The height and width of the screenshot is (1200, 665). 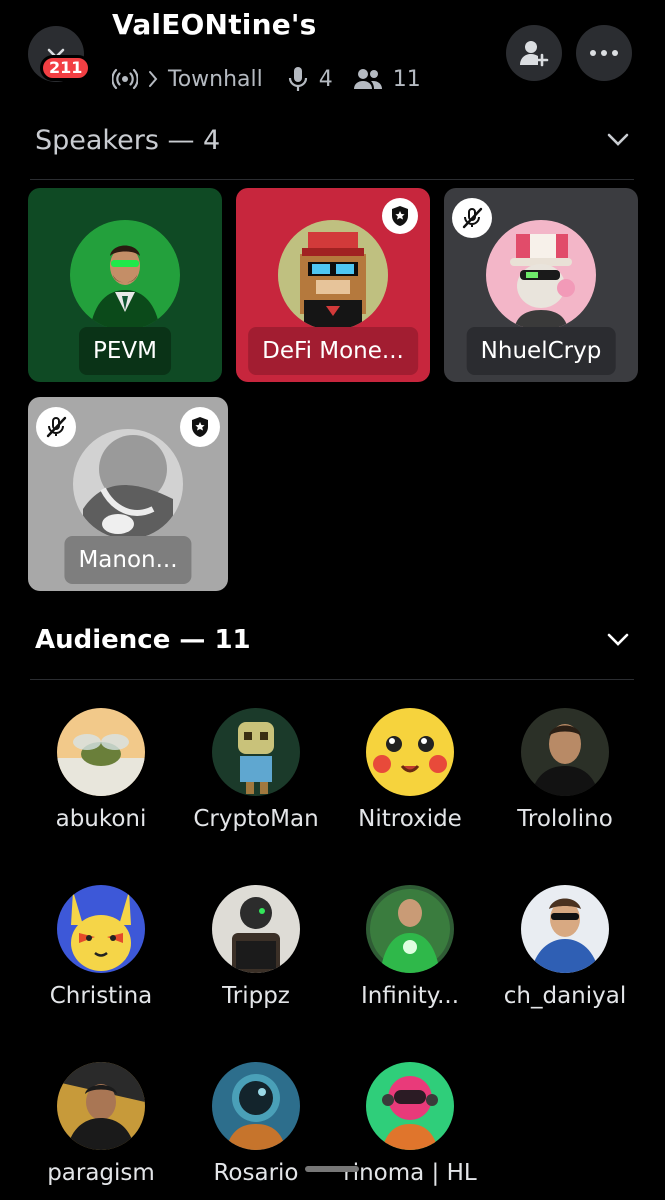 What do you see at coordinates (541, 351) in the screenshot?
I see `speaker-name: NhuelCryp` at bounding box center [541, 351].